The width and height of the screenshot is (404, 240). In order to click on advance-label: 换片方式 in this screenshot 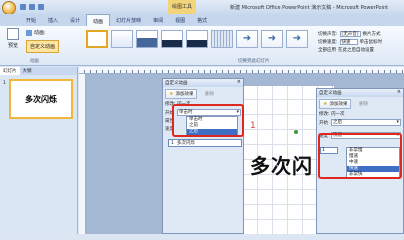, I will do `click(371, 34)`.